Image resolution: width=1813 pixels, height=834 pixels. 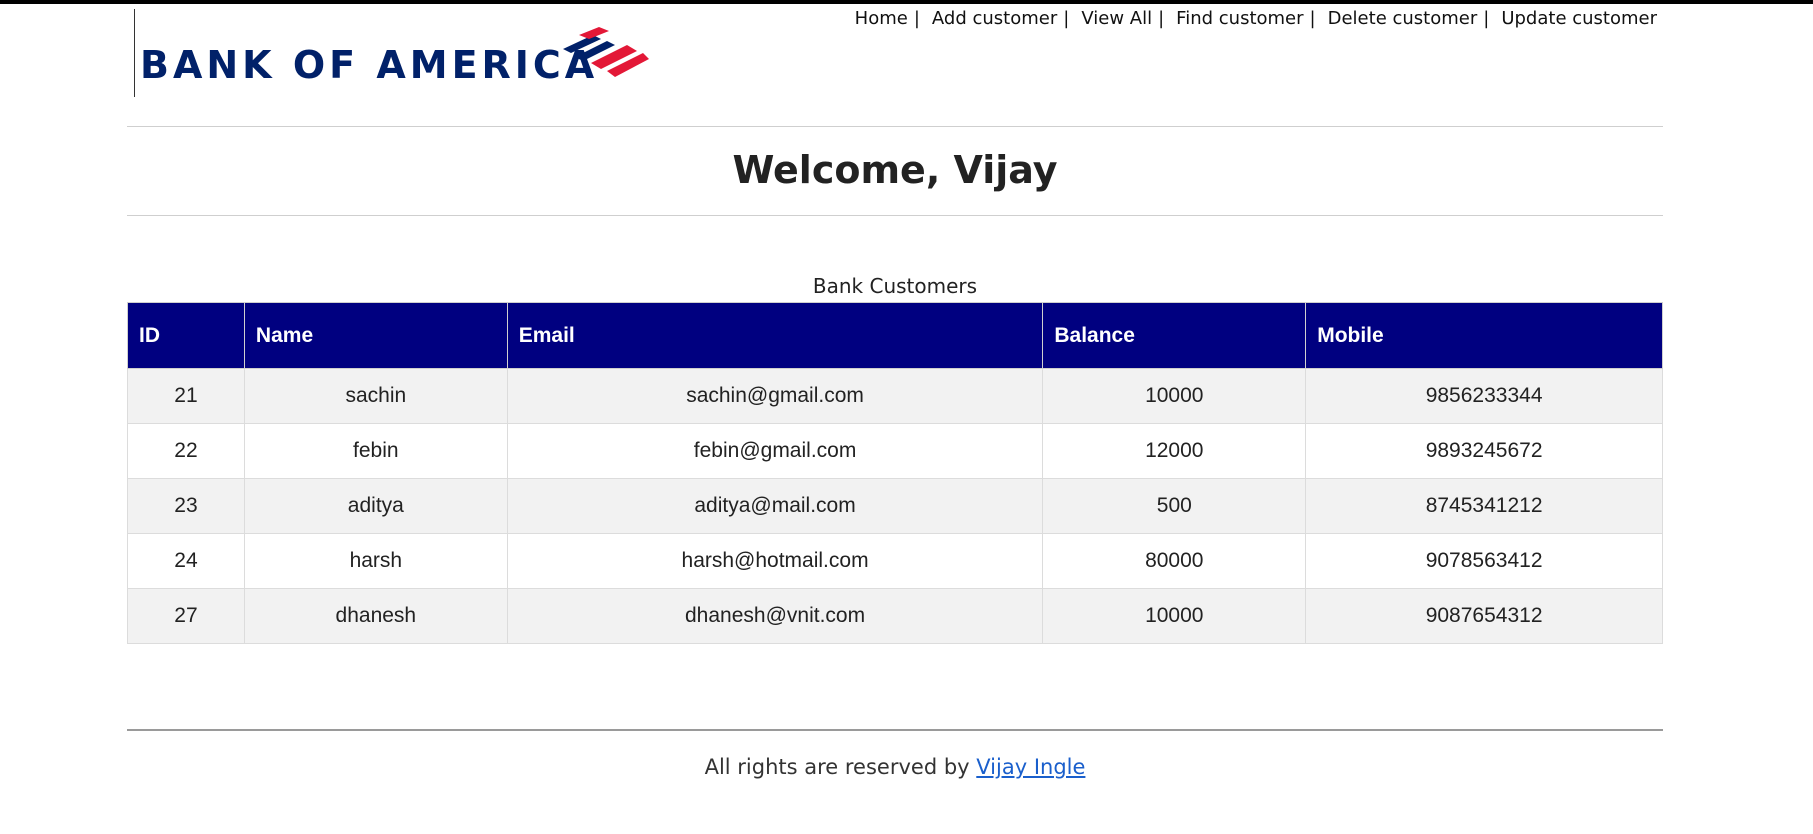 I want to click on cell-balance: 500, so click(x=1174, y=506).